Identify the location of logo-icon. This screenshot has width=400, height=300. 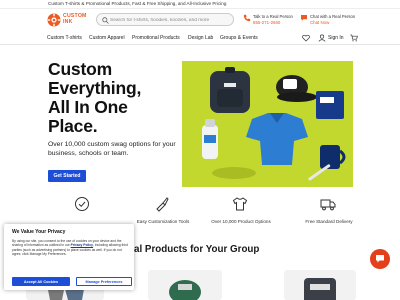
(54, 20).